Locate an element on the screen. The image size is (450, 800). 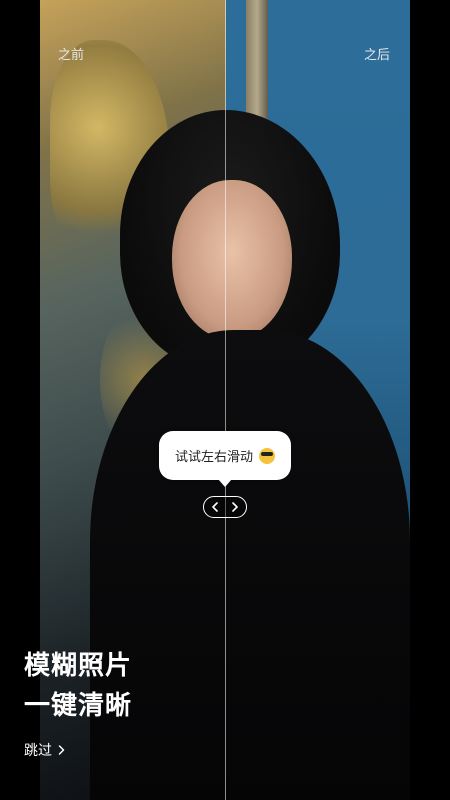
sunglasses-emoji-icon is located at coordinates (267, 455).